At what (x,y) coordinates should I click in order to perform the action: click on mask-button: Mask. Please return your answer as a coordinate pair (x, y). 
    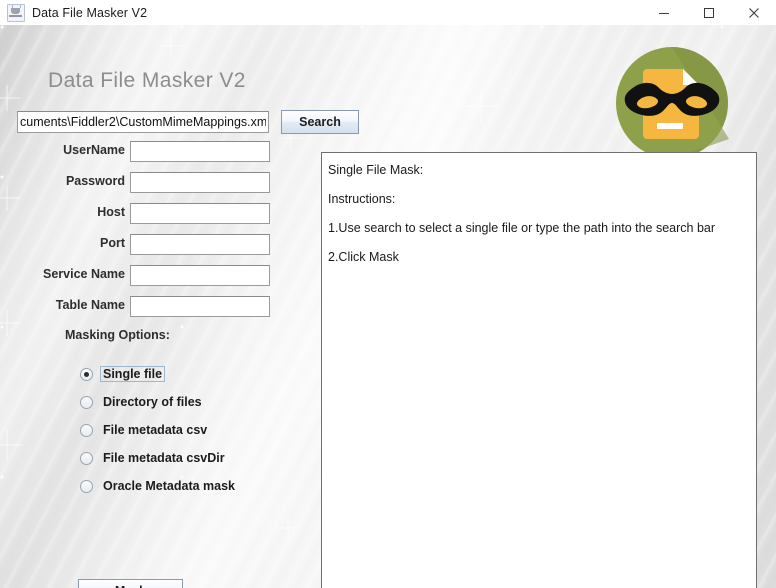
    Looking at the image, I should click on (130, 583).